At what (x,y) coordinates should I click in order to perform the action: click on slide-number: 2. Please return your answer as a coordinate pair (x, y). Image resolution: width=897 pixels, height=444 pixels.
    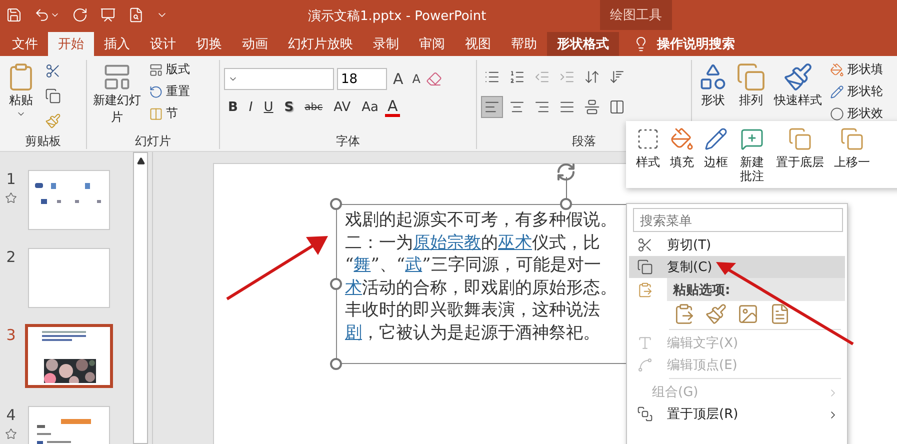
    Looking at the image, I should click on (11, 257).